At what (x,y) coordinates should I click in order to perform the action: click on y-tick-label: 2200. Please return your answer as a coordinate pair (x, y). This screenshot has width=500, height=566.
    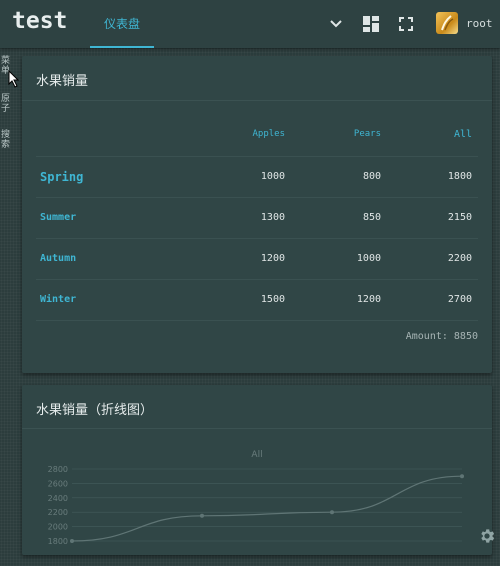
    Looking at the image, I should click on (58, 512).